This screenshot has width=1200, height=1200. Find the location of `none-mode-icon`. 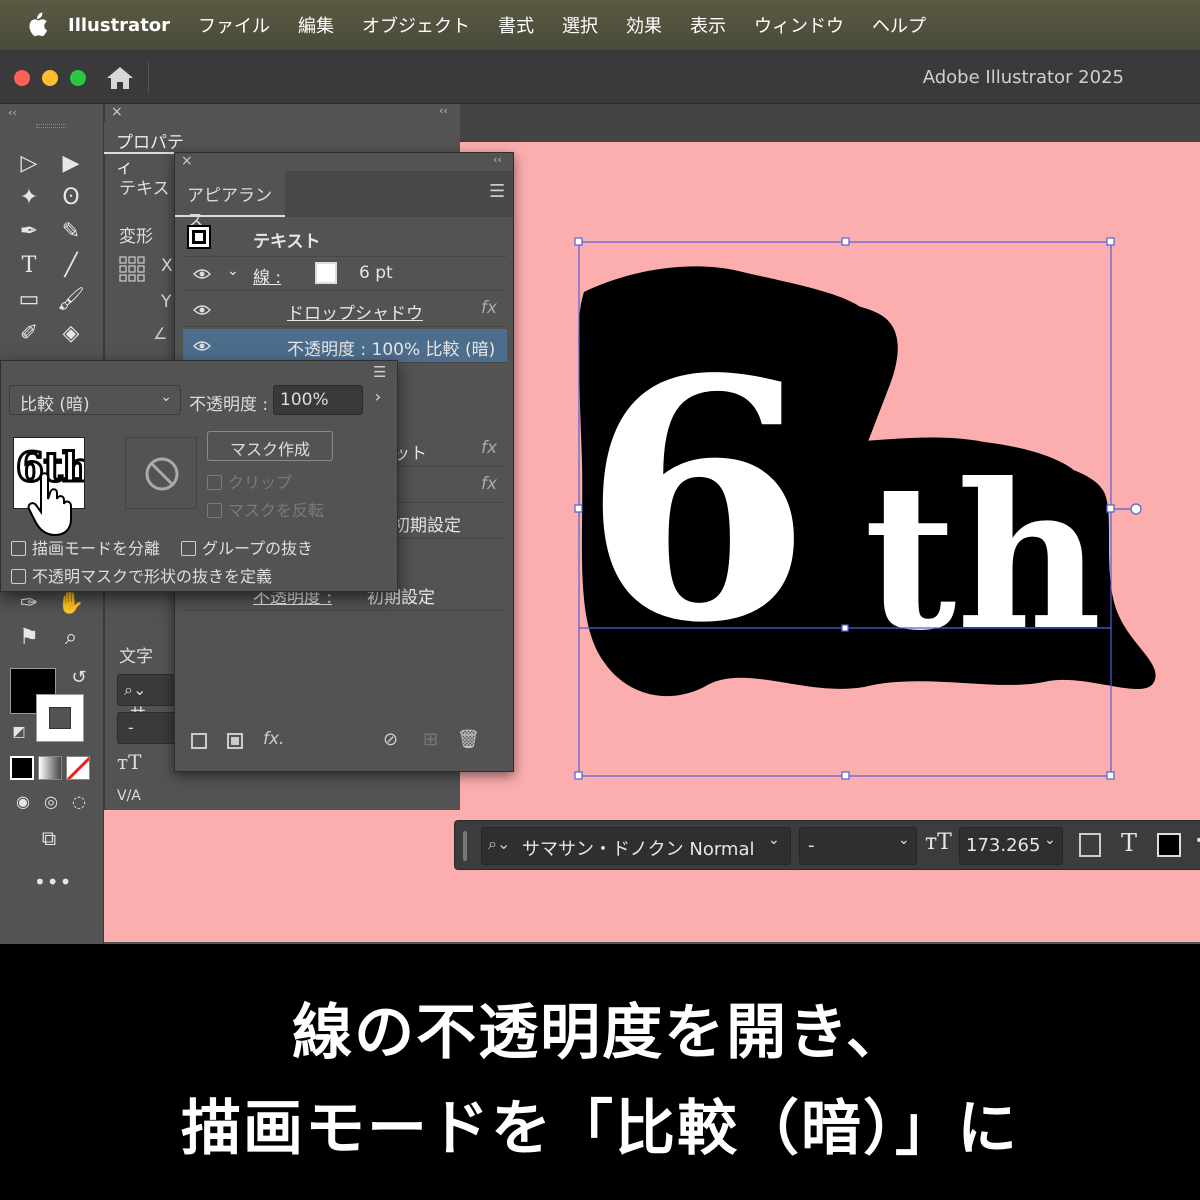

none-mode-icon is located at coordinates (78, 768).